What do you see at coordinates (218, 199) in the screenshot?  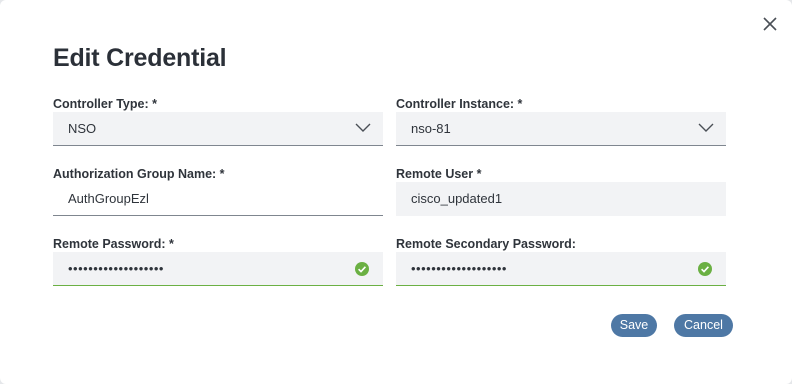 I see `auth-group-input: AuthGroupEzl` at bounding box center [218, 199].